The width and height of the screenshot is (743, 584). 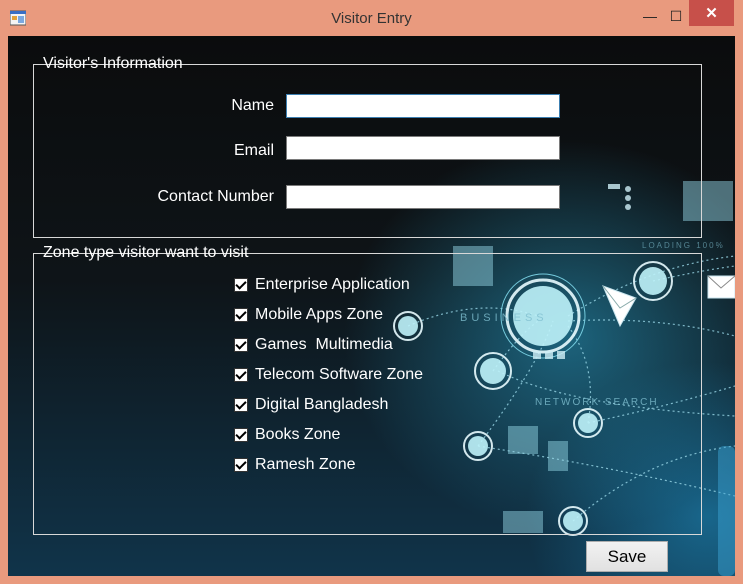 What do you see at coordinates (332, 284) in the screenshot?
I see `zone-label: Enterprise Application` at bounding box center [332, 284].